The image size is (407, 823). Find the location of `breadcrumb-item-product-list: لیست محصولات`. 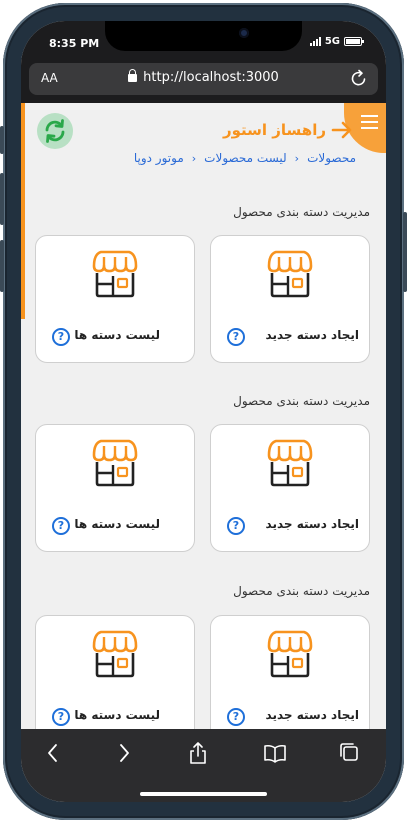

breadcrumb-item-product-list: لیست محصولات is located at coordinates (245, 158).